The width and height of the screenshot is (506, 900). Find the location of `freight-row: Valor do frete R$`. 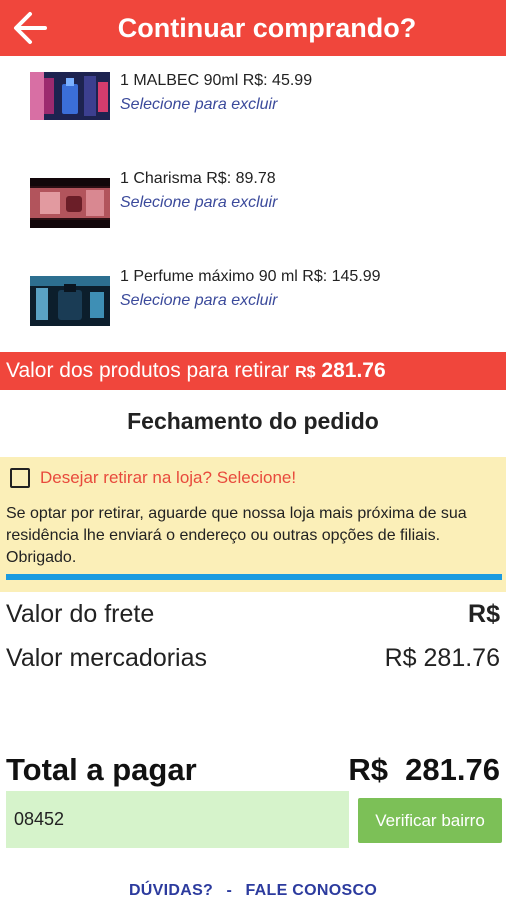

freight-row: Valor do frete R$ is located at coordinates (253, 615).